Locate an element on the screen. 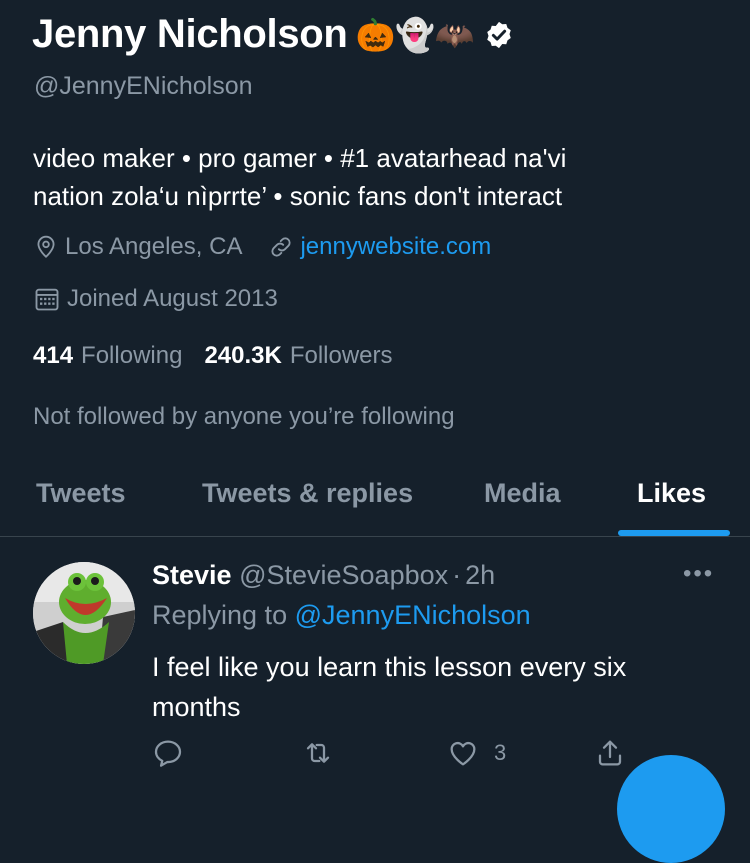  replying-to: Replying to @JennyENicholson is located at coordinates (341, 615).